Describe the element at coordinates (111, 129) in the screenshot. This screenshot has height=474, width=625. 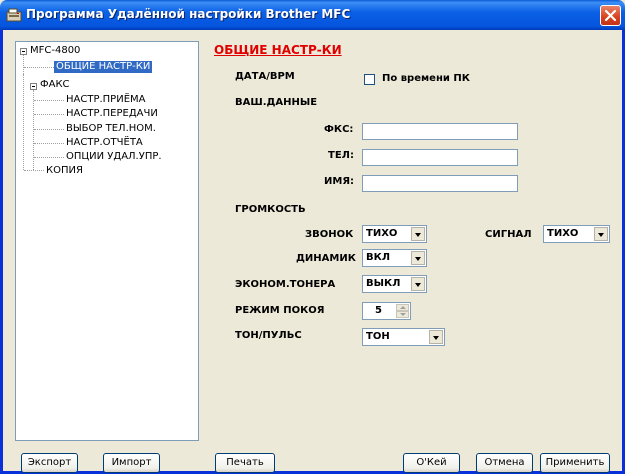
I see `tree-item-auto-dial: ВЫБОР ТЕЛ.НОМ.` at that location.